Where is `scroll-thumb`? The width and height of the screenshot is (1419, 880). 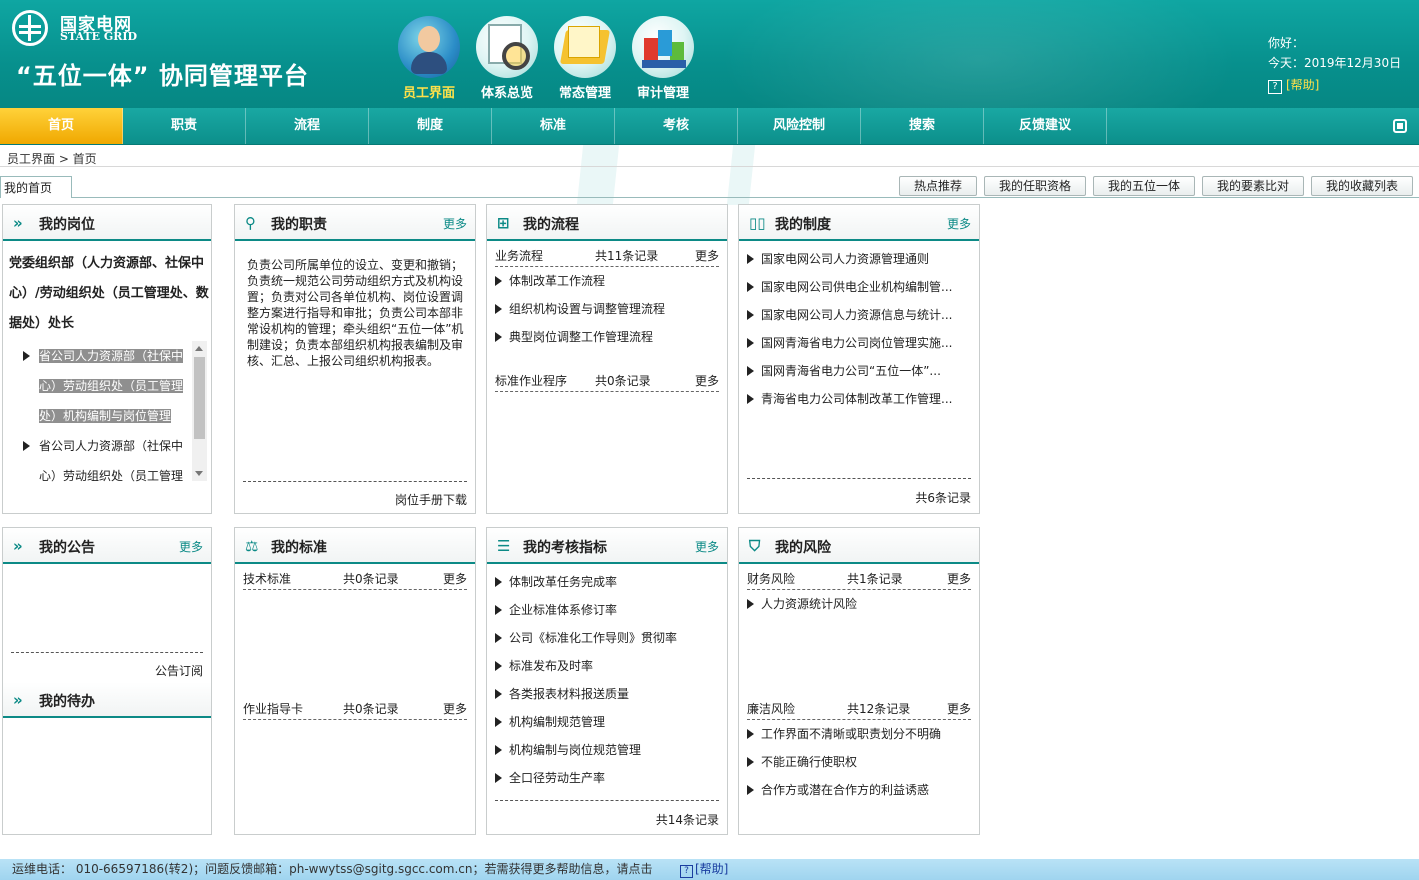
scroll-thumb is located at coordinates (199, 398).